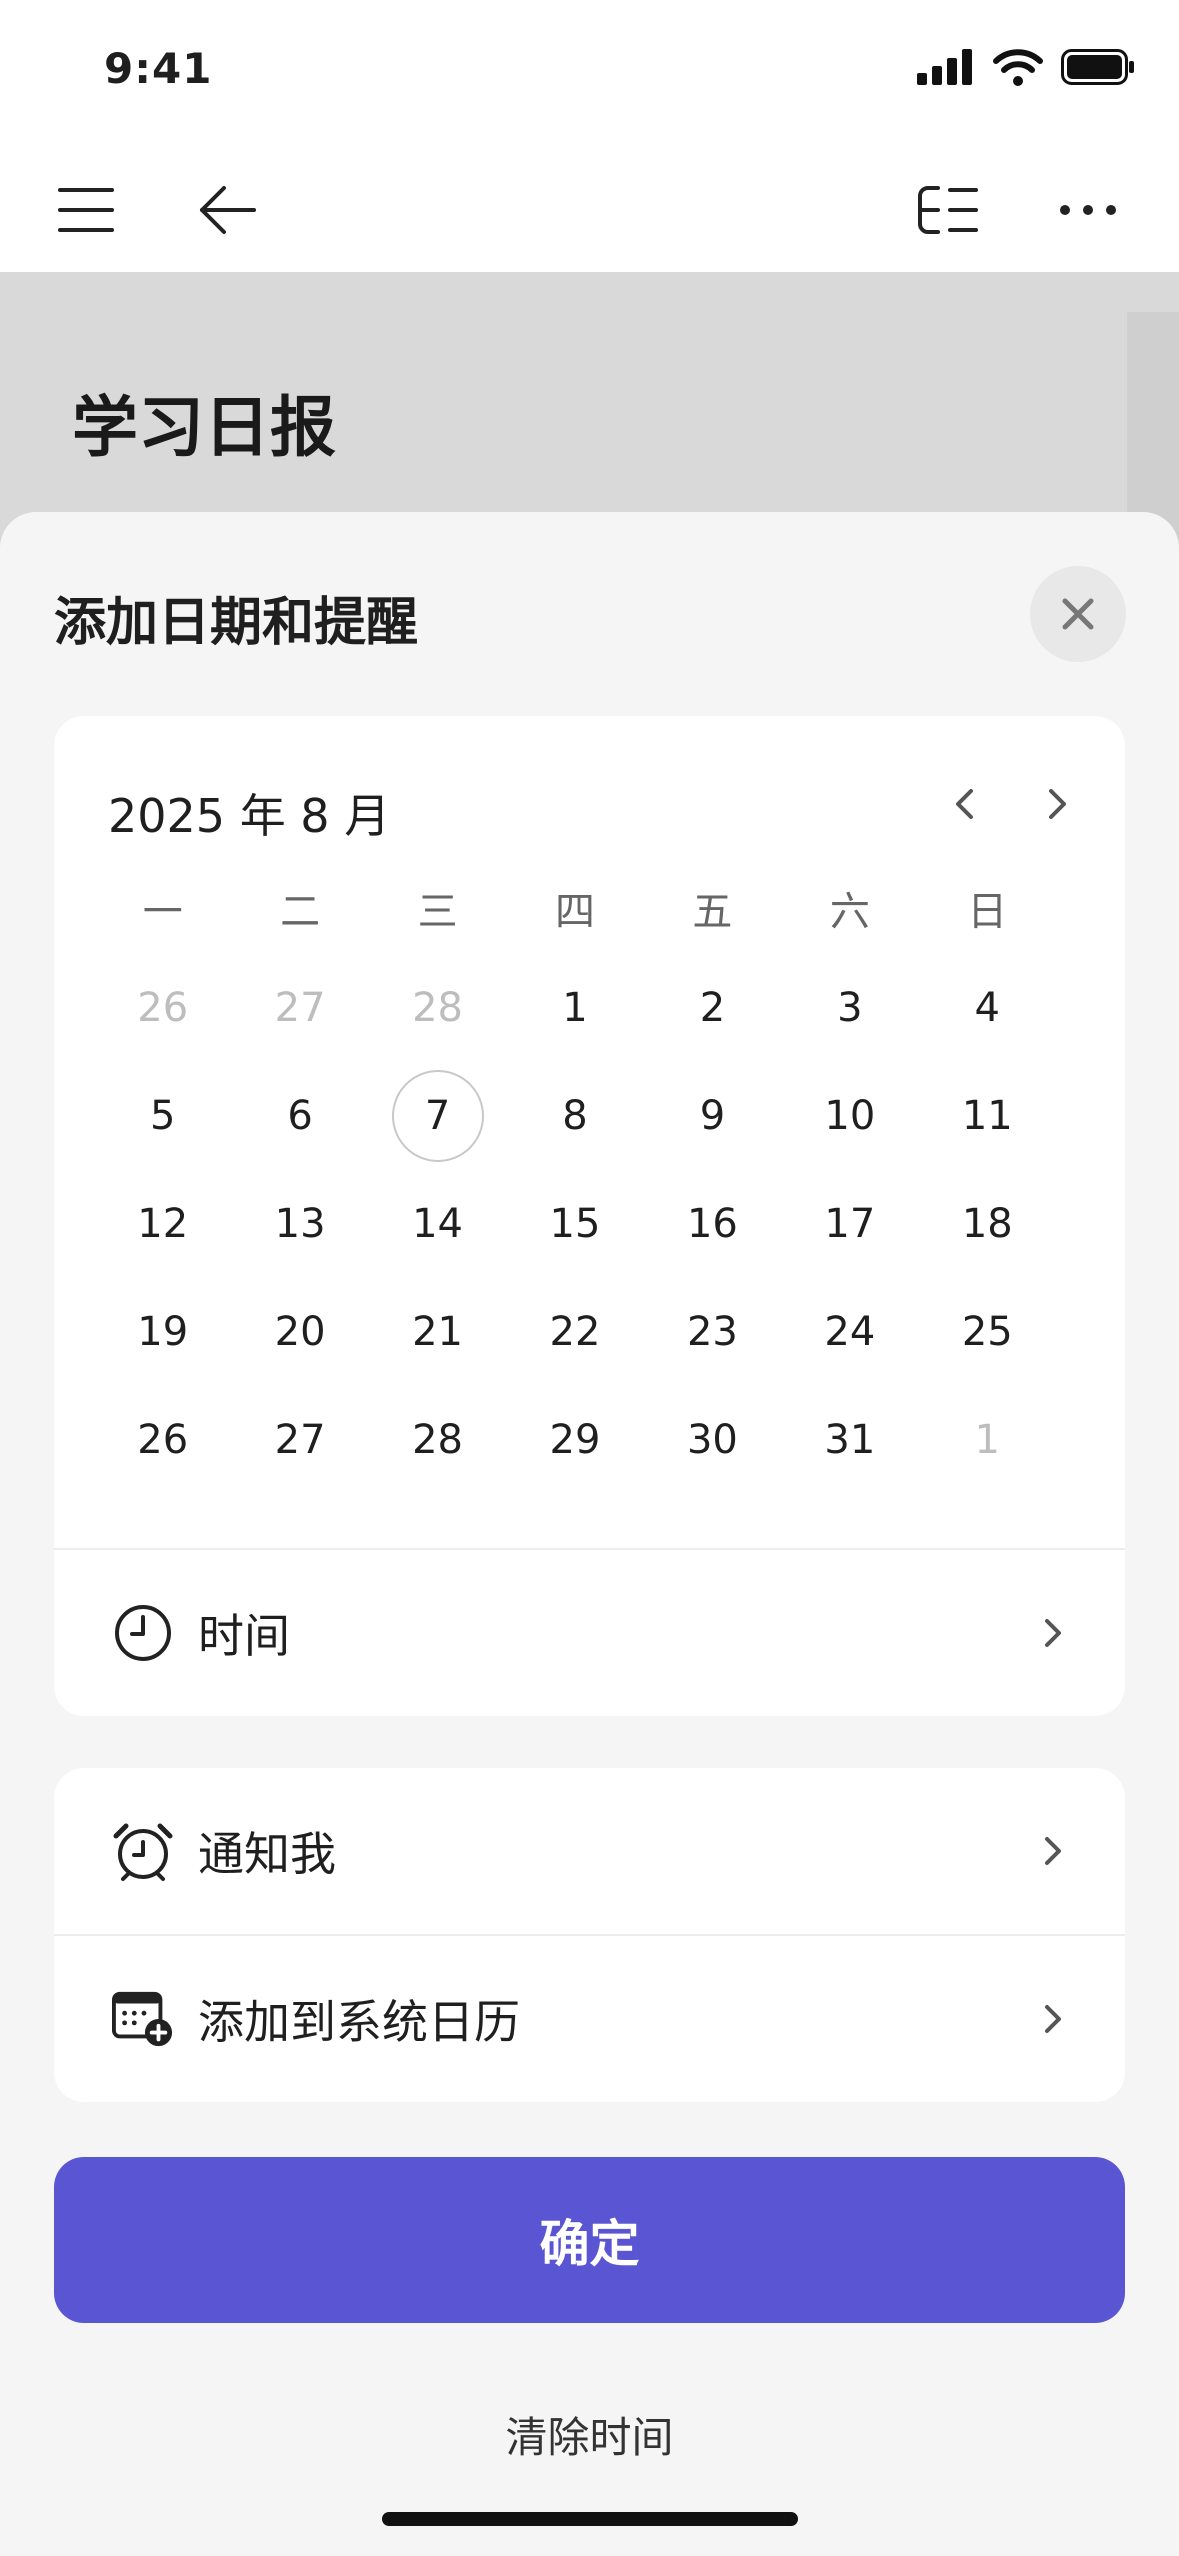 Image resolution: width=1179 pixels, height=2556 pixels. What do you see at coordinates (944, 67) in the screenshot?
I see `signal-icon` at bounding box center [944, 67].